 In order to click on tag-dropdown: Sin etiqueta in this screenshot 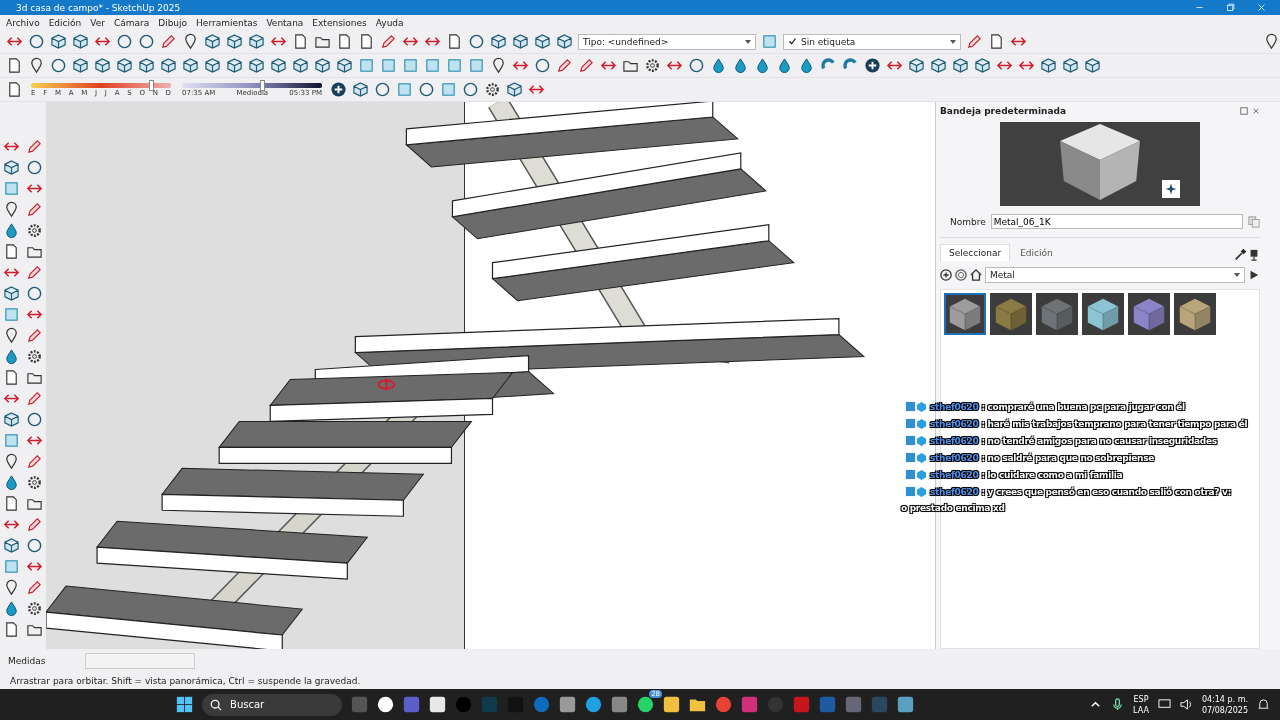, I will do `click(872, 41)`.